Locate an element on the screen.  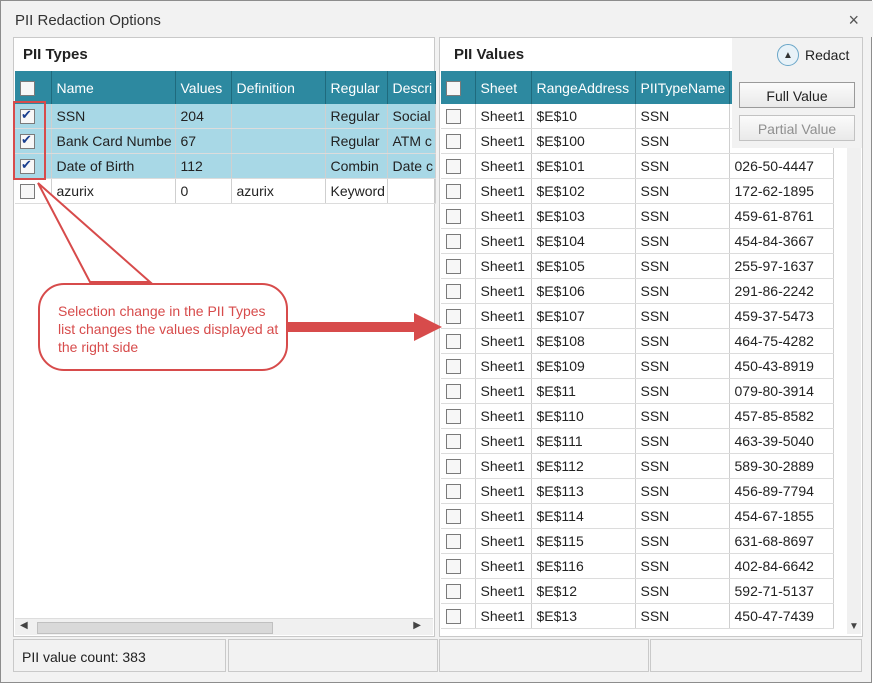
redact-toggle: ▲ Redact is located at coordinates (813, 55).